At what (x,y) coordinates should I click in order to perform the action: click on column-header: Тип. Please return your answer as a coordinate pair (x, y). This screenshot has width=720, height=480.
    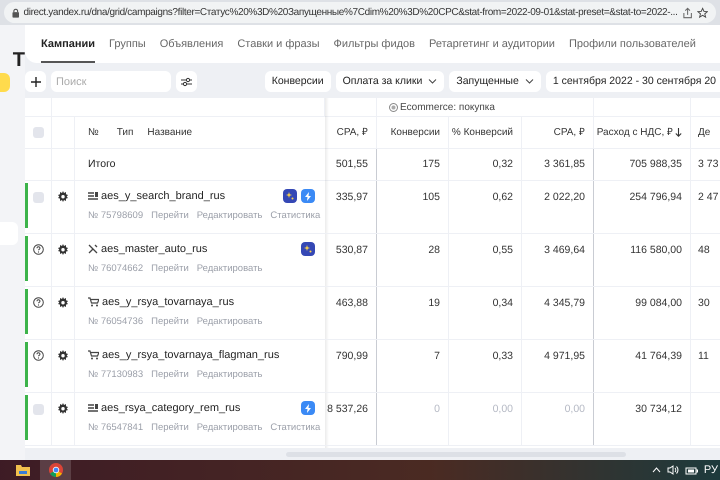
    Looking at the image, I should click on (125, 132).